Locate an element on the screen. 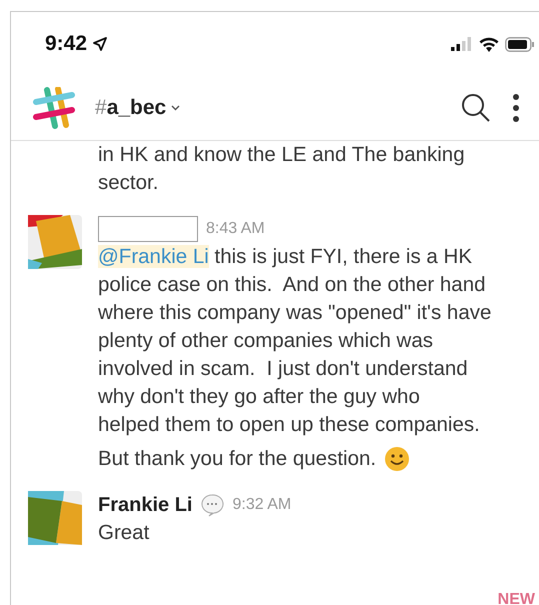 The image size is (539, 605). clock-time: 9:42 is located at coordinates (66, 44).